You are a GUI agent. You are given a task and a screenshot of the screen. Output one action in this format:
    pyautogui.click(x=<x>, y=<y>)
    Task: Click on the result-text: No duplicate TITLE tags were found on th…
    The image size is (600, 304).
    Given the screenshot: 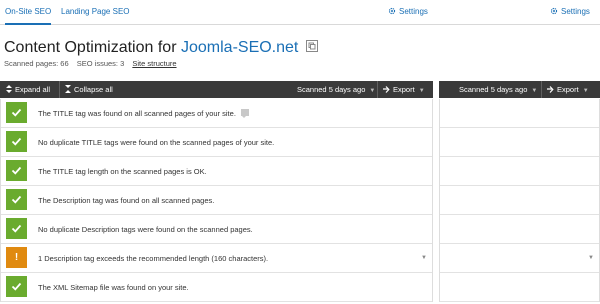 What is the action you would take?
    pyautogui.click(x=156, y=142)
    